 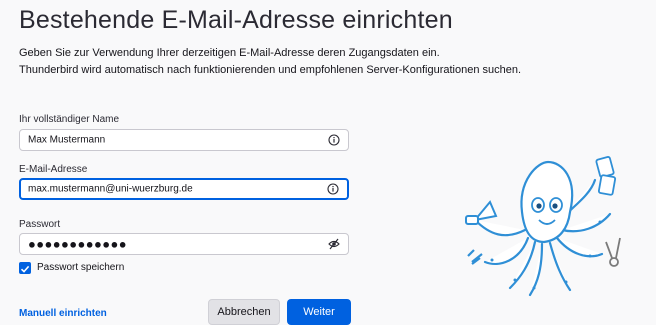 I want to click on remember-password-checkbox, so click(x=25, y=268).